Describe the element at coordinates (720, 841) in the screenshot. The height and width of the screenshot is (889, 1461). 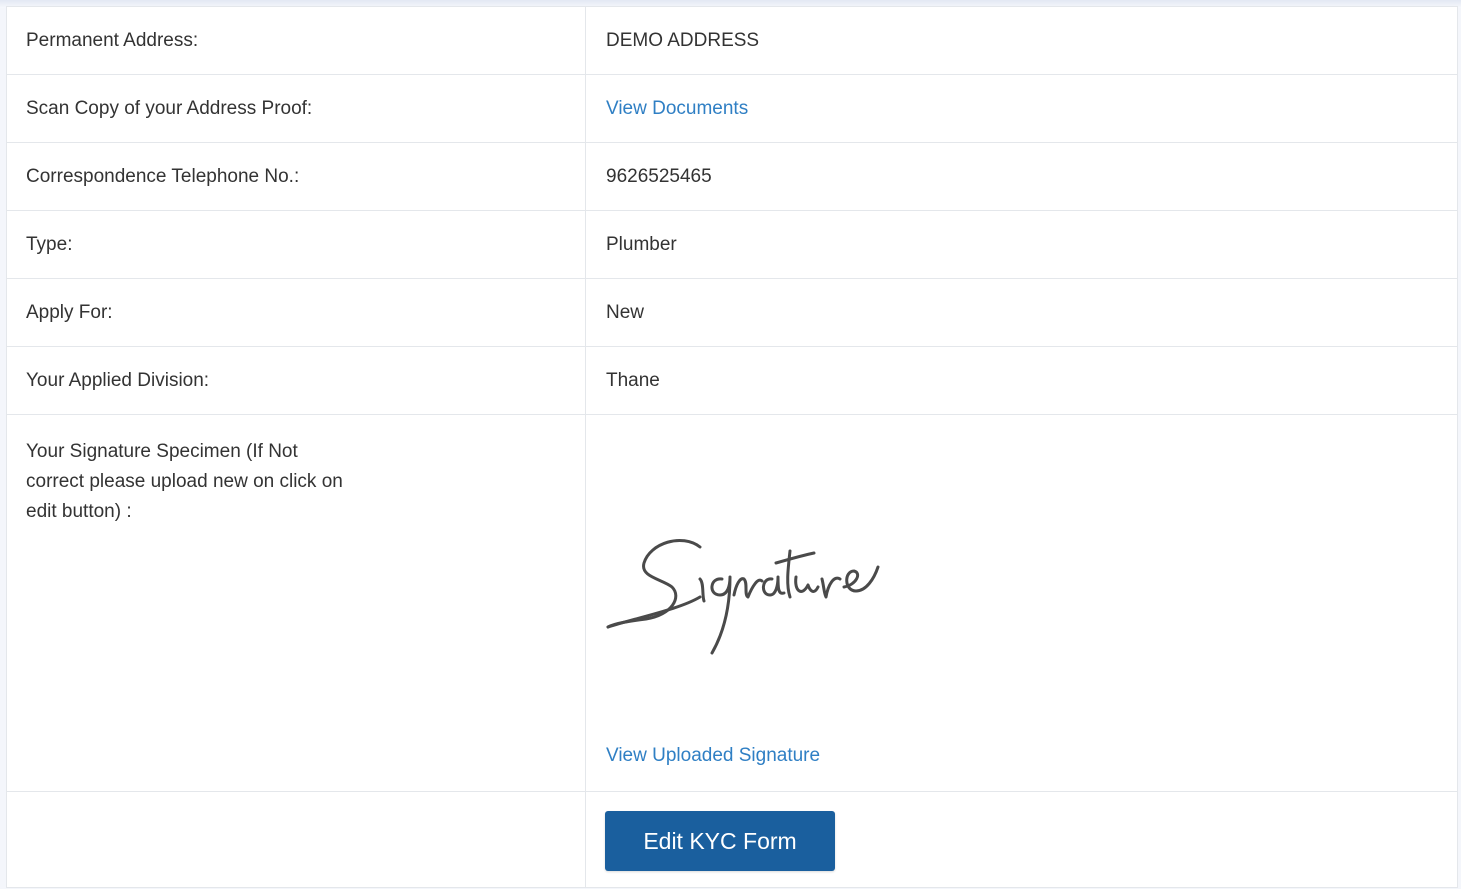
I see `edit-kyc-form-button: Edit KYC Form` at that location.